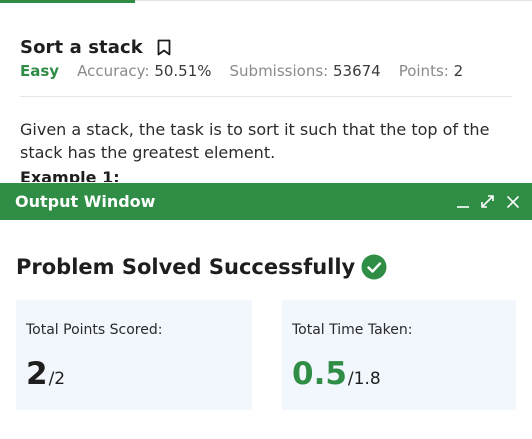 The width and height of the screenshot is (532, 439). I want to click on problem-title-row: Sort a stack, so click(266, 47).